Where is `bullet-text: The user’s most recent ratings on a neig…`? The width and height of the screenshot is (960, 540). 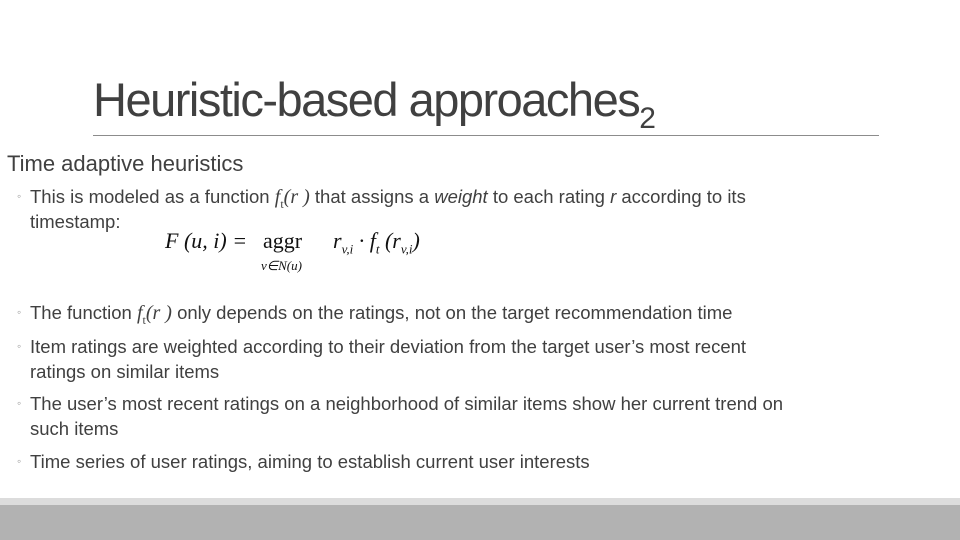
bullet-text: The user’s most recent ratings on a neig… is located at coordinates (407, 403).